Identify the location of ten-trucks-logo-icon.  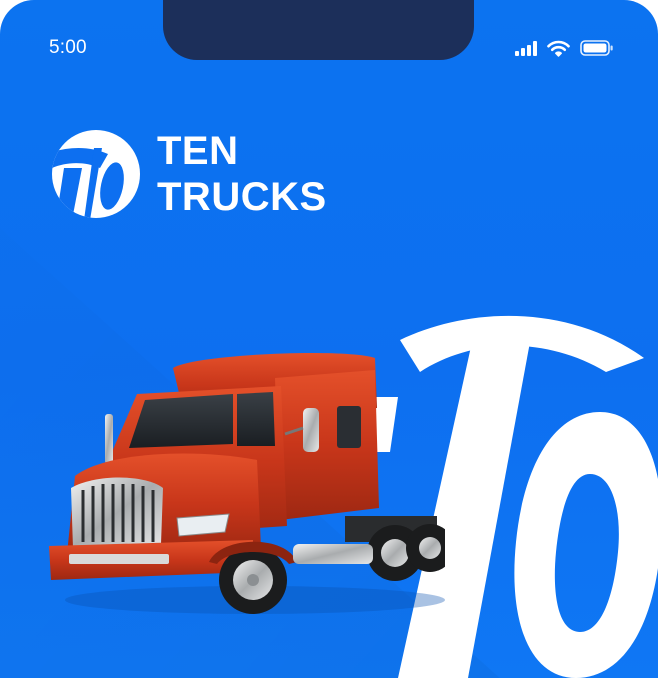
(96, 174).